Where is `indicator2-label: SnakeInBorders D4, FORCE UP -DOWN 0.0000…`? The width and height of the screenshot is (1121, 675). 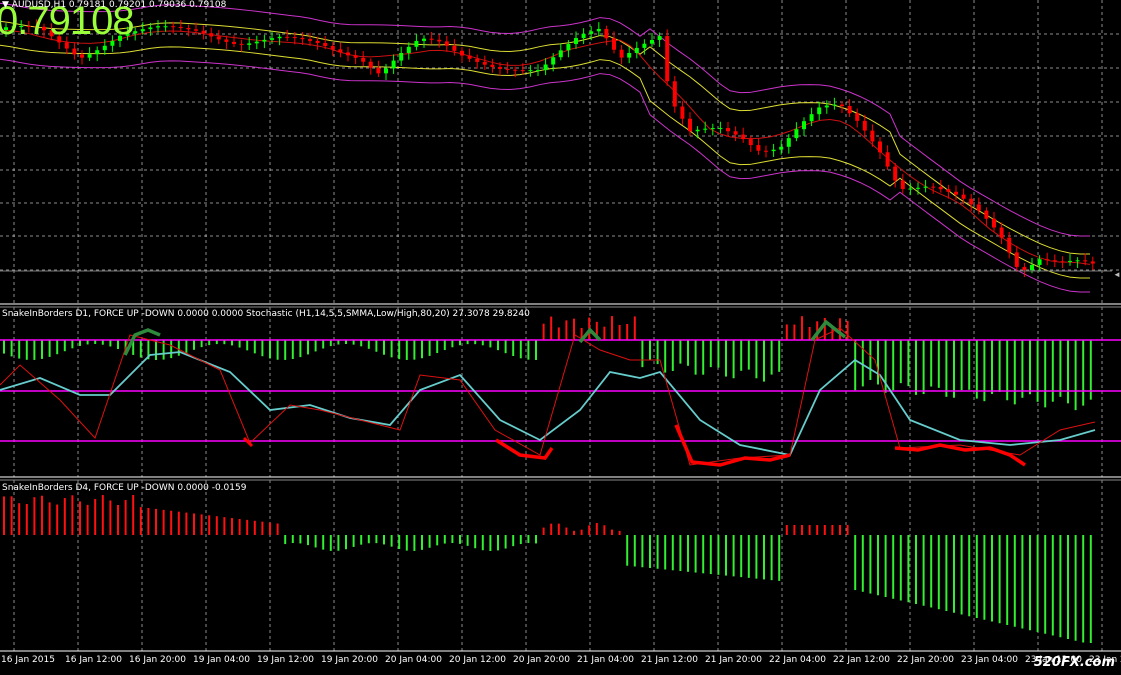
indicator2-label: SnakeInBorders D4, FORCE UP -DOWN 0.0000… is located at coordinates (124, 488).